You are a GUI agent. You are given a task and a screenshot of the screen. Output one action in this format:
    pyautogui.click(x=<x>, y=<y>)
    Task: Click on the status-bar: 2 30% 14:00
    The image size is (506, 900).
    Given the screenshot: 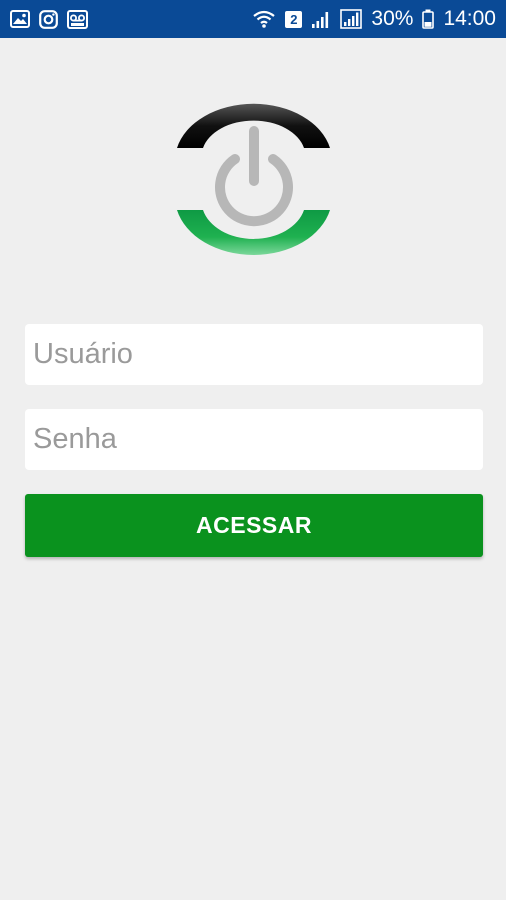 What is the action you would take?
    pyautogui.click(x=253, y=19)
    